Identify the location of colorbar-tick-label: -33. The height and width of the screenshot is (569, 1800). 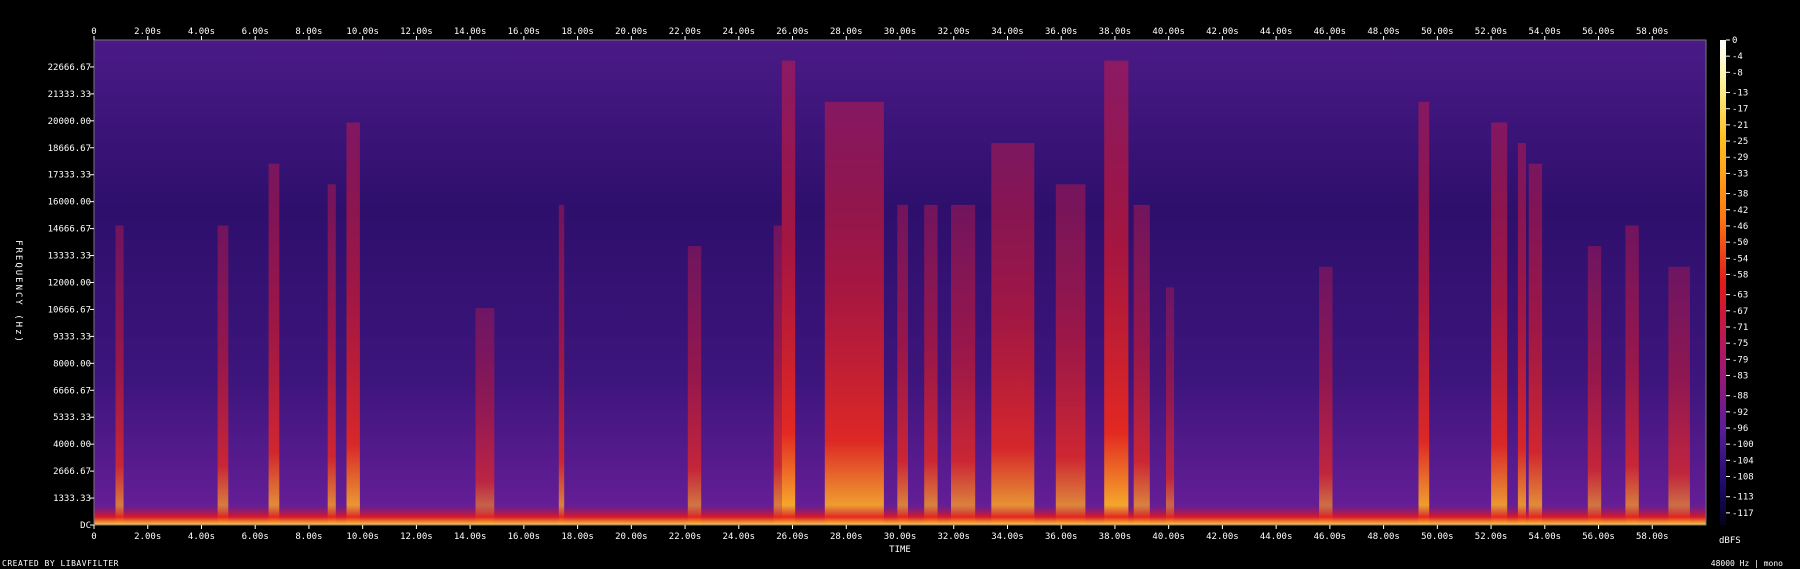
(1740, 174).